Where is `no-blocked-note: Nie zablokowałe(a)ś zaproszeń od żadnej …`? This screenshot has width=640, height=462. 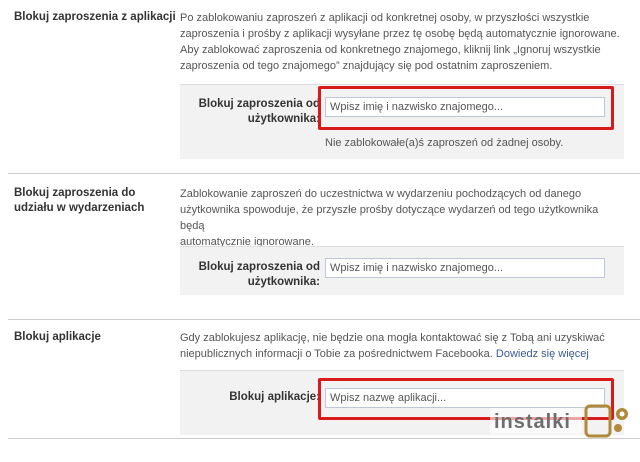
no-blocked-note: Nie zablokowałe(a)ś zaproszeń od żadnej … is located at coordinates (444, 143).